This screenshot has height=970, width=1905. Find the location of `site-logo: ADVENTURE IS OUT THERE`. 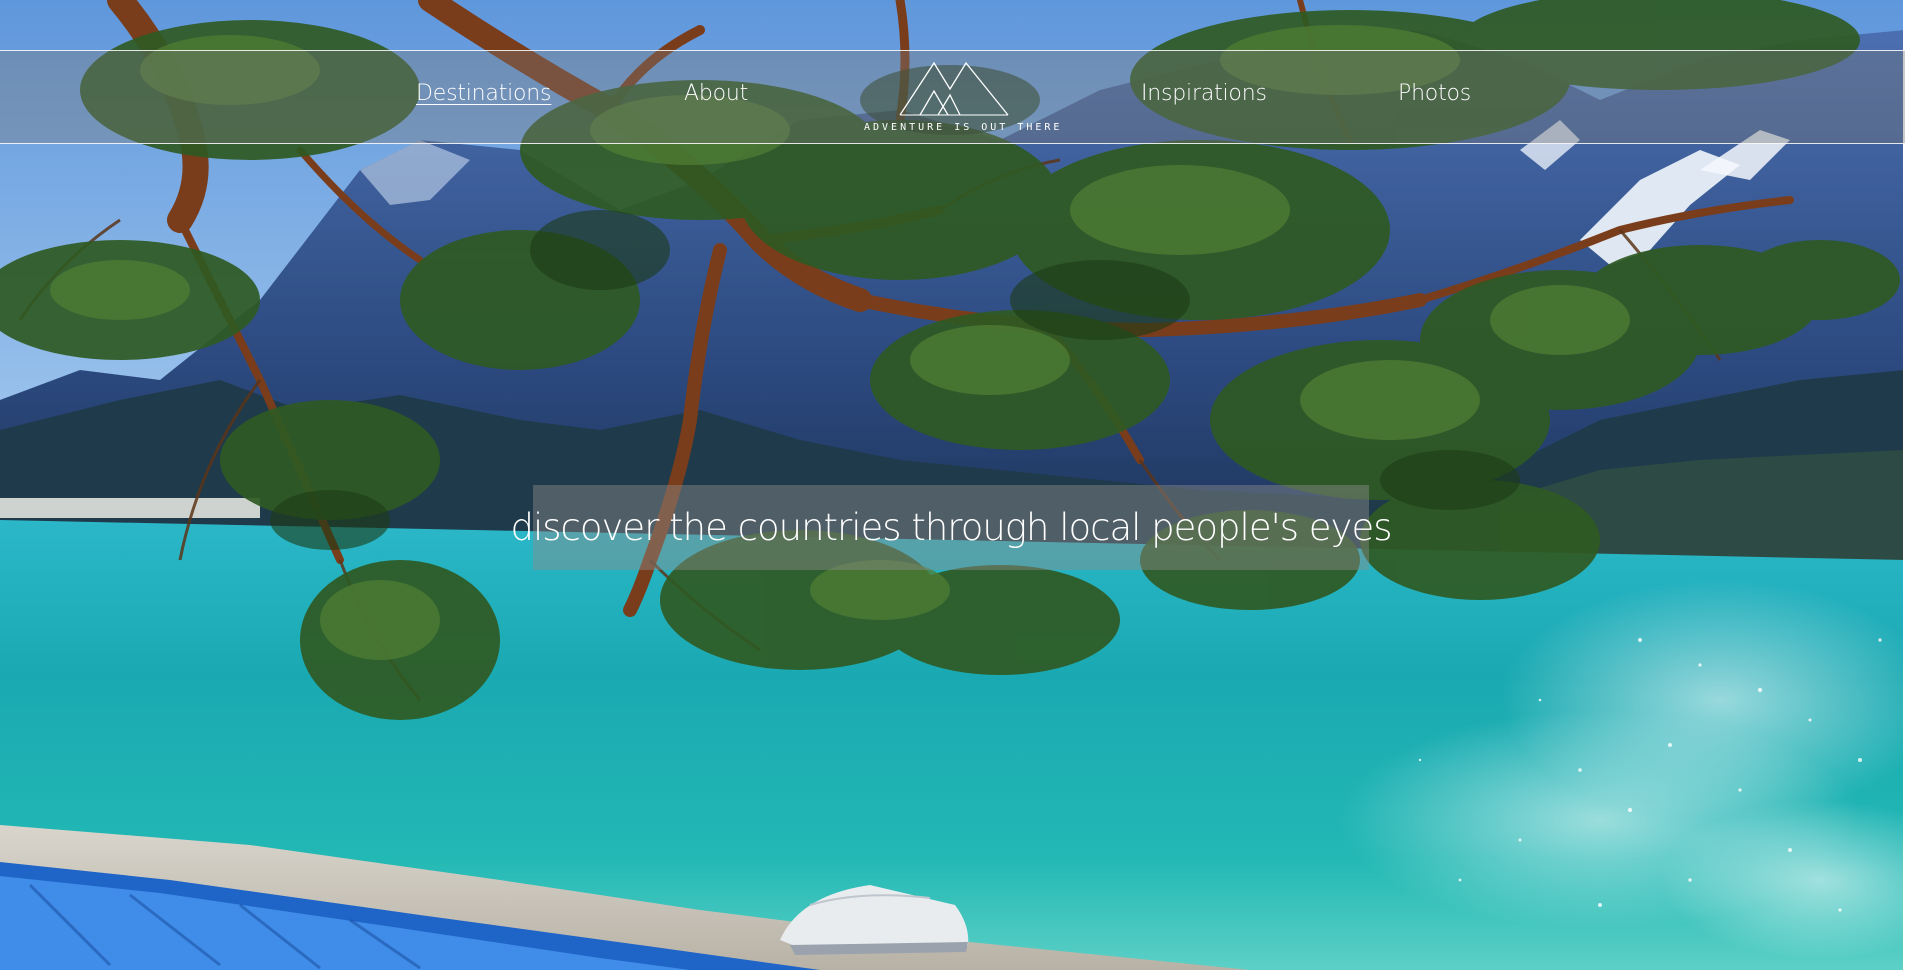

site-logo: ADVENTURE IS OUT THERE is located at coordinates (963, 98).